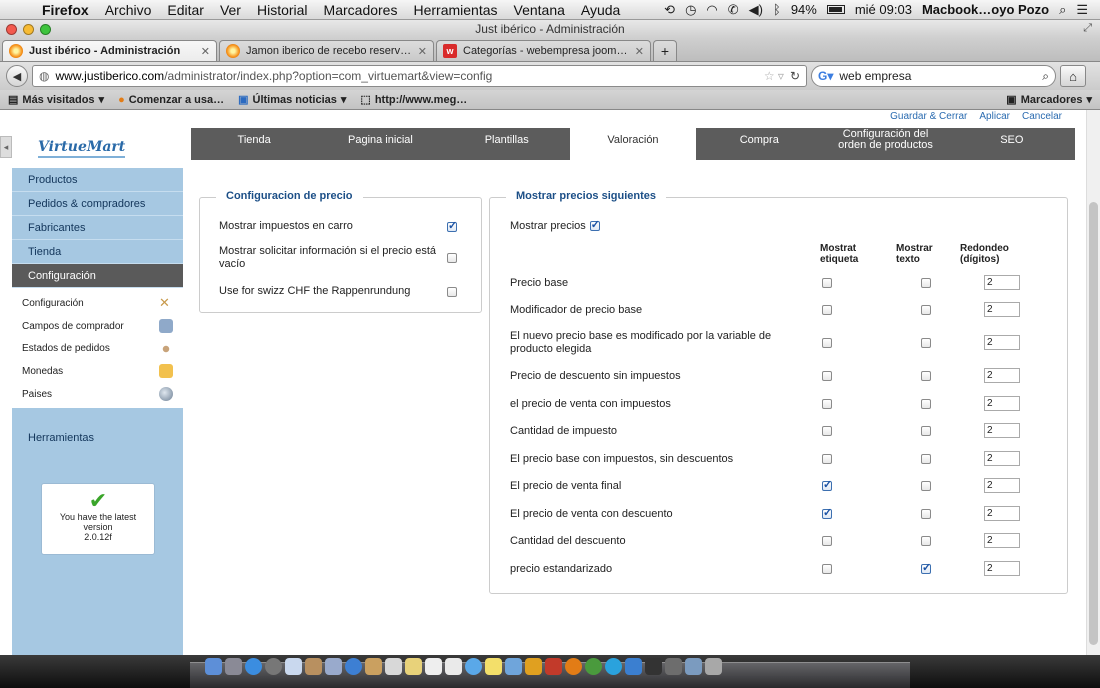  Describe the element at coordinates (353, 666) in the screenshot. I see `itunes-icon` at that location.